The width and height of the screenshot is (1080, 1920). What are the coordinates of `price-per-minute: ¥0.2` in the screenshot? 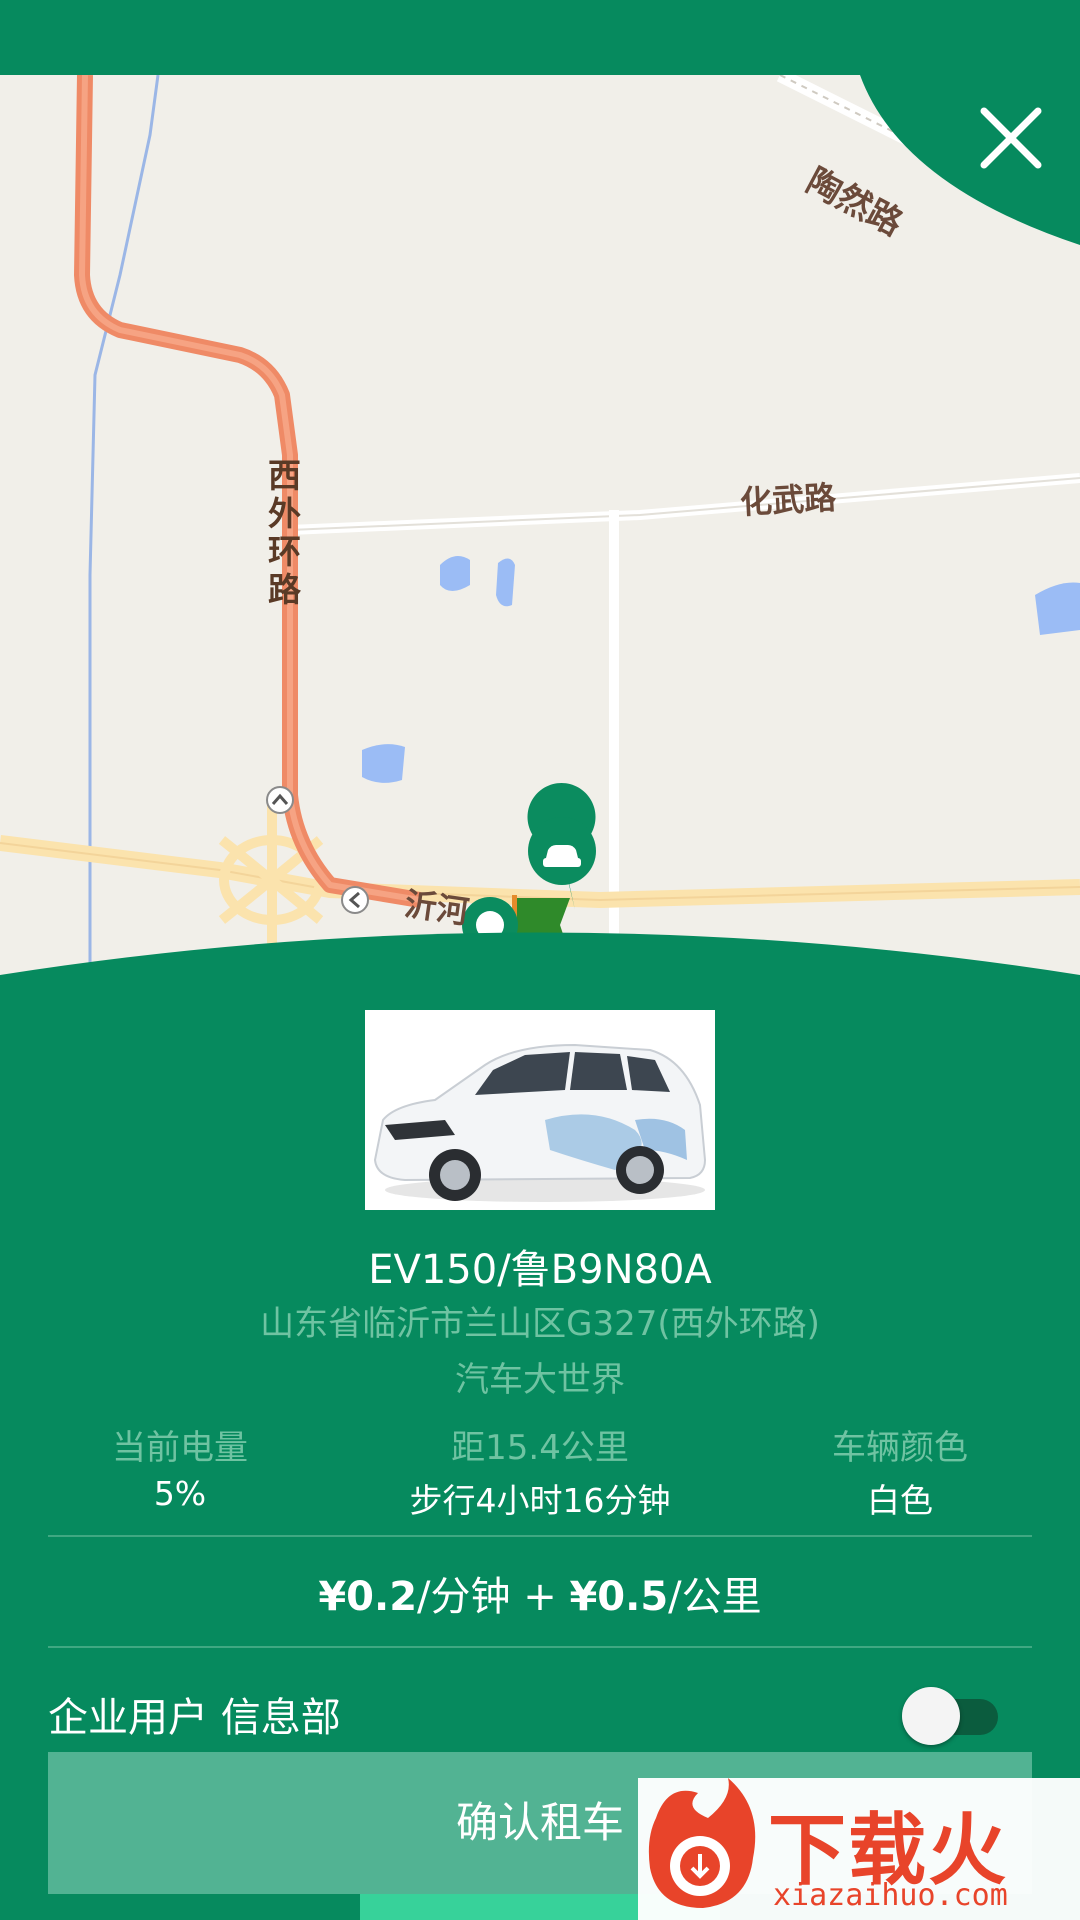 It's located at (368, 1597).